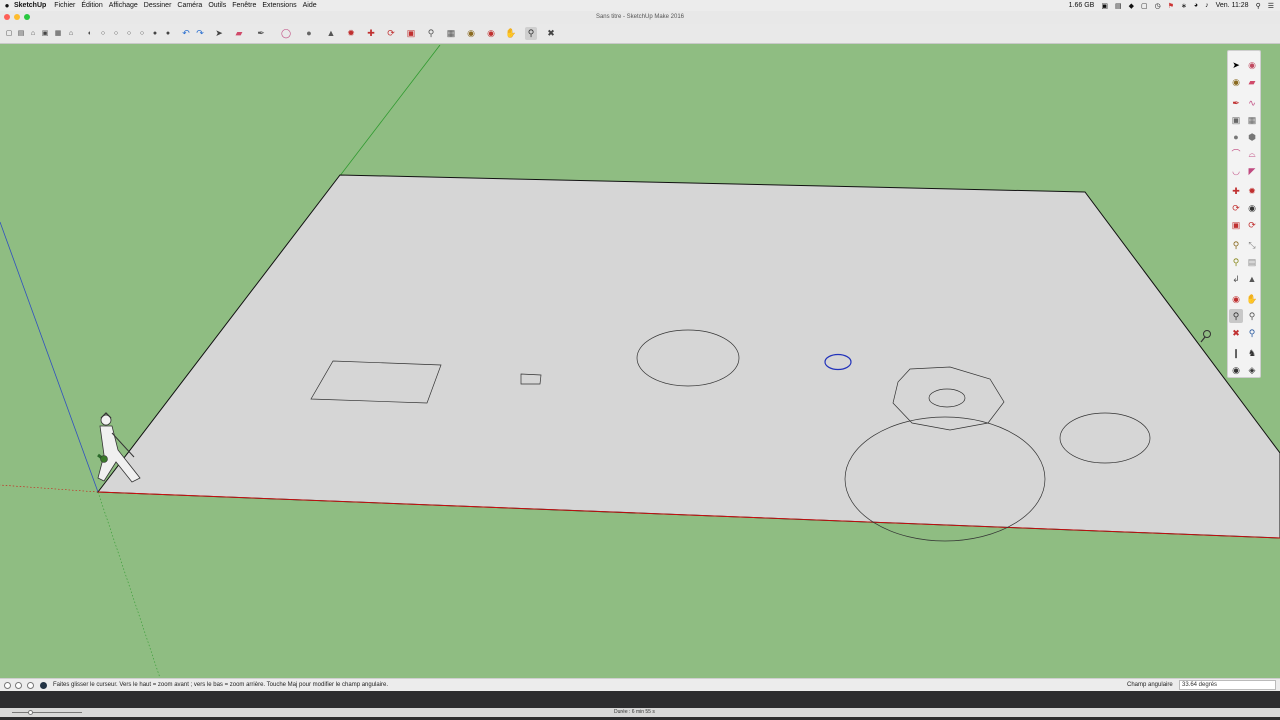 This screenshot has width=1280, height=720. What do you see at coordinates (71, 33) in the screenshot?
I see `extension-warehouse-icon: ⌂` at bounding box center [71, 33].